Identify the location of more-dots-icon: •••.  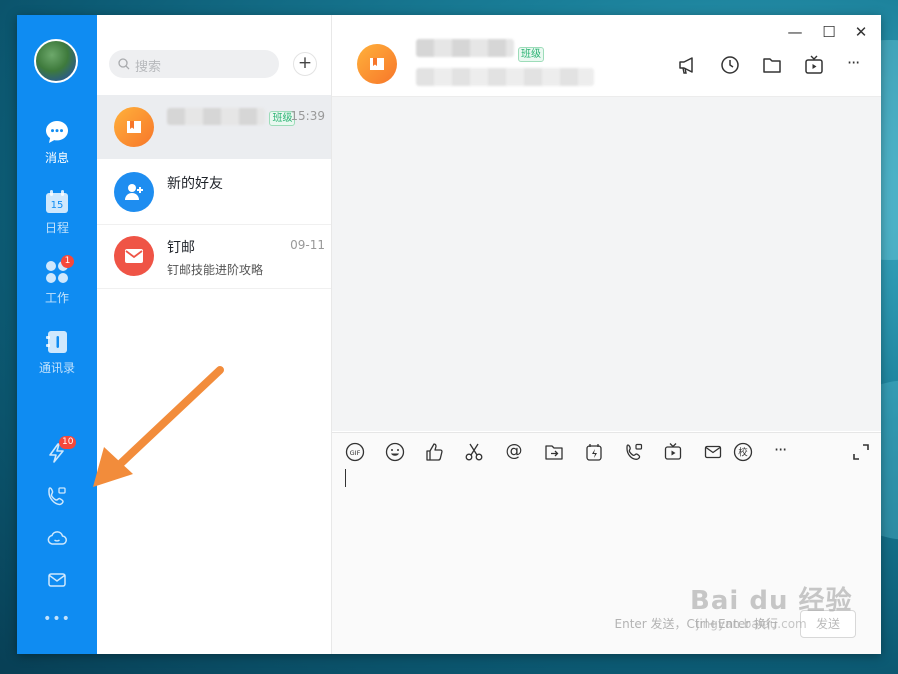
(57, 619).